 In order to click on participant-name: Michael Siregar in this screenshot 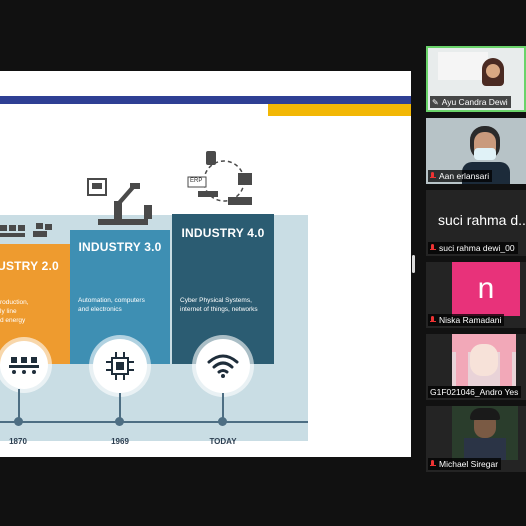, I will do `click(469, 464)`.